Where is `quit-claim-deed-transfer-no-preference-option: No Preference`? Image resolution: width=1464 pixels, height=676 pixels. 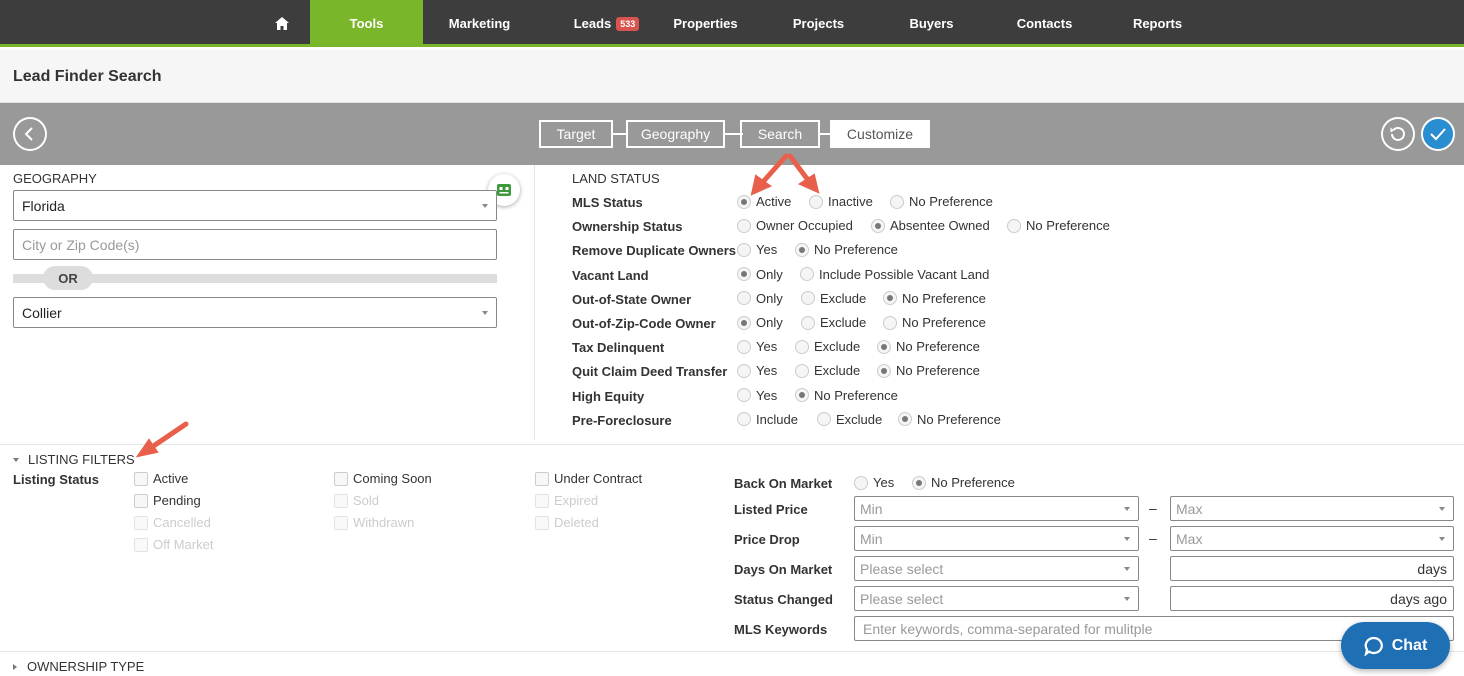
quit-claim-deed-transfer-no-preference-option: No Preference is located at coordinates (928, 370).